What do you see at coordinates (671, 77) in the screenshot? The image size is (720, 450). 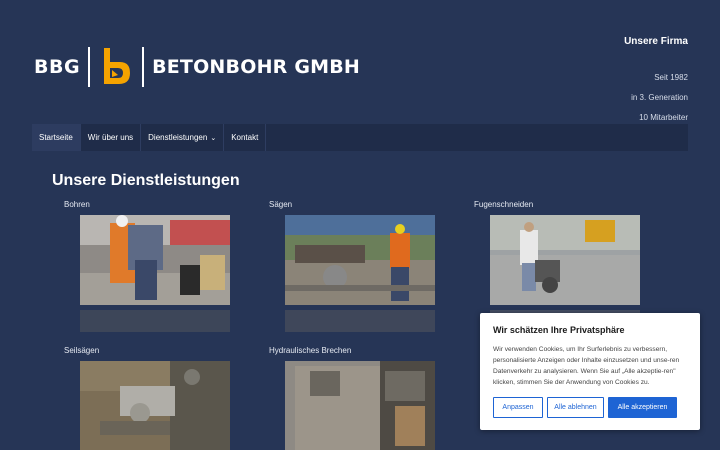 I see `firm-info-line: Seit 1982` at bounding box center [671, 77].